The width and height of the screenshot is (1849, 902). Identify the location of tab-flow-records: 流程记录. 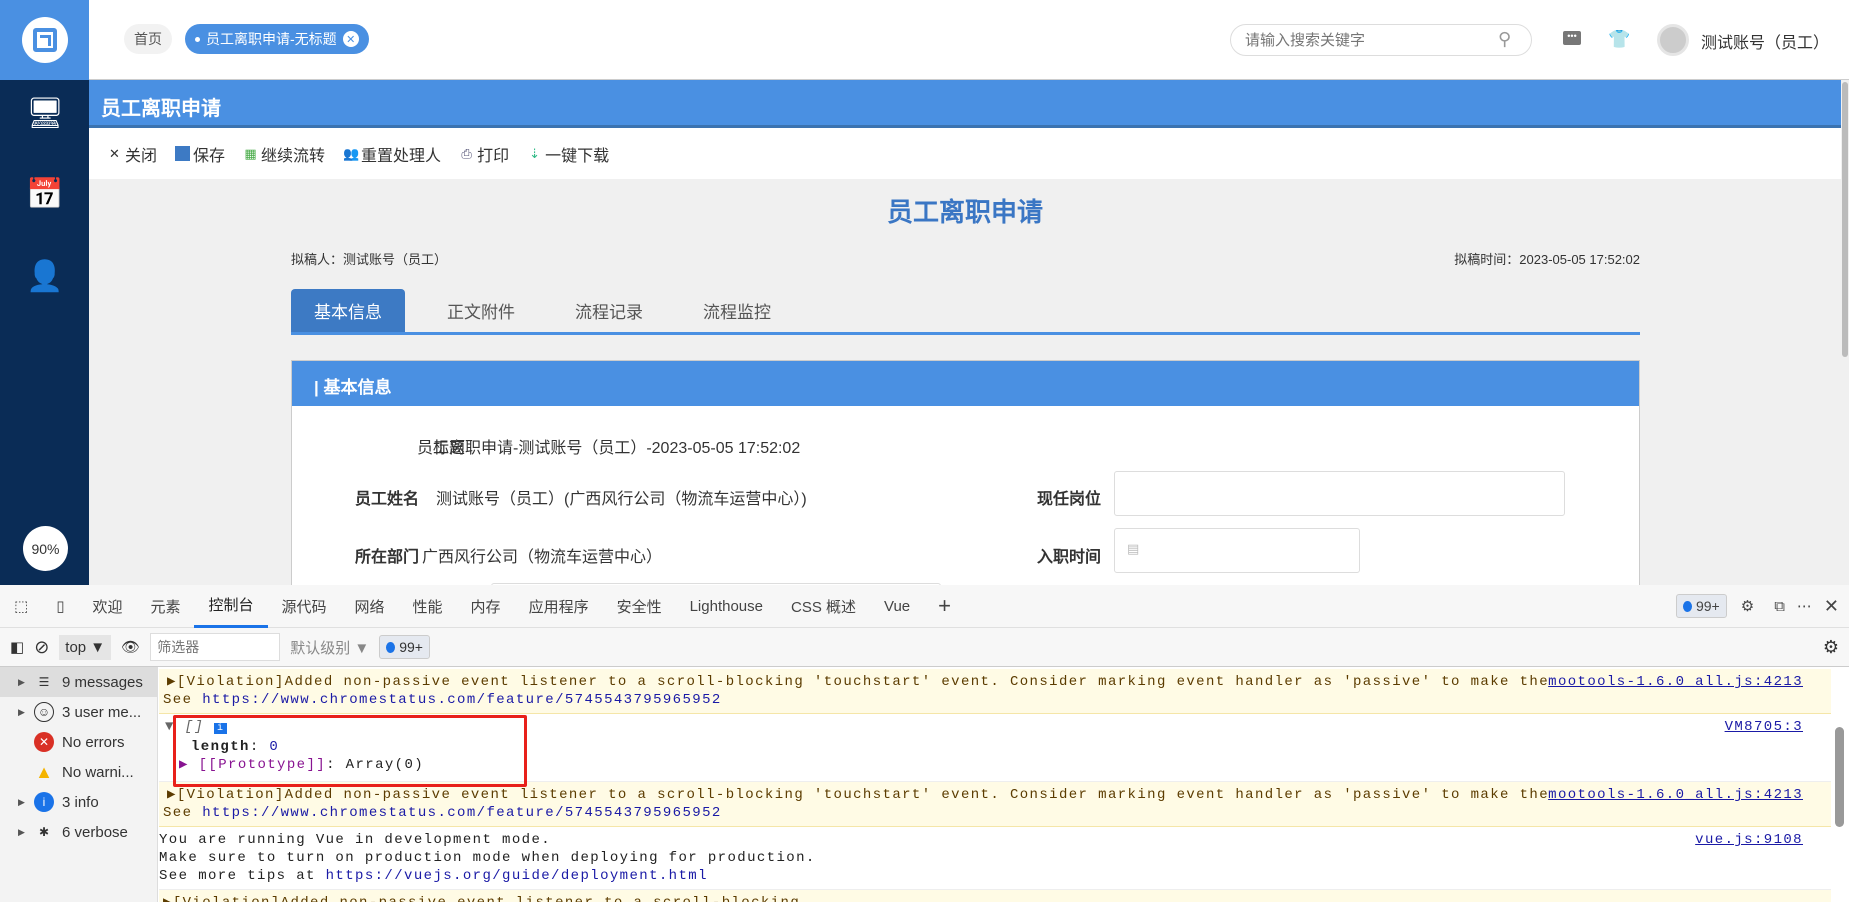
(609, 310).